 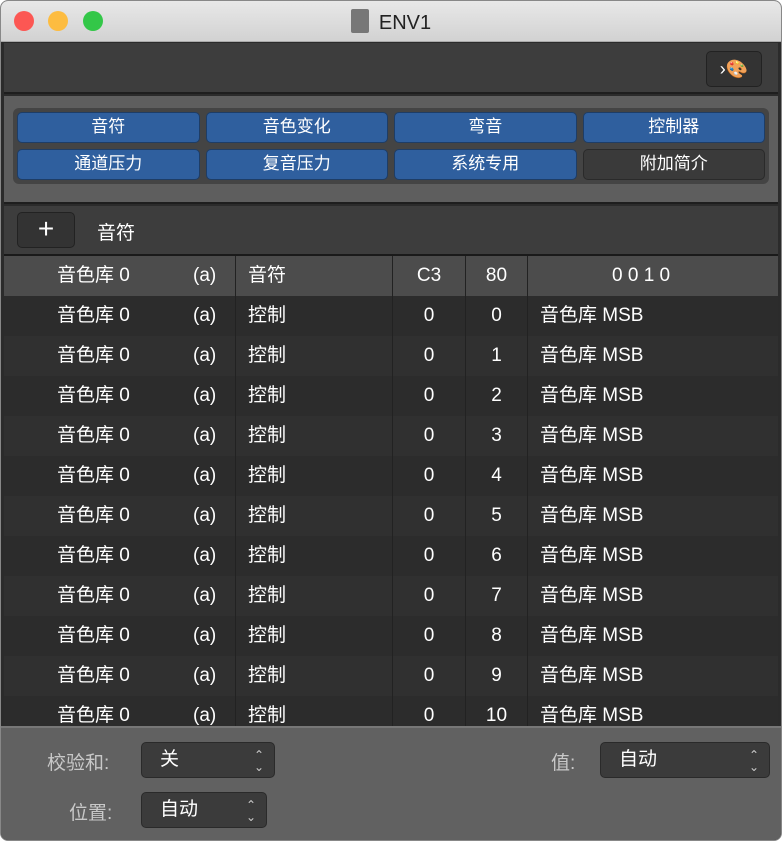 I want to click on table-row: 音色库 0 (a) 控制 0 10 音色库 MSB, so click(x=391, y=711).